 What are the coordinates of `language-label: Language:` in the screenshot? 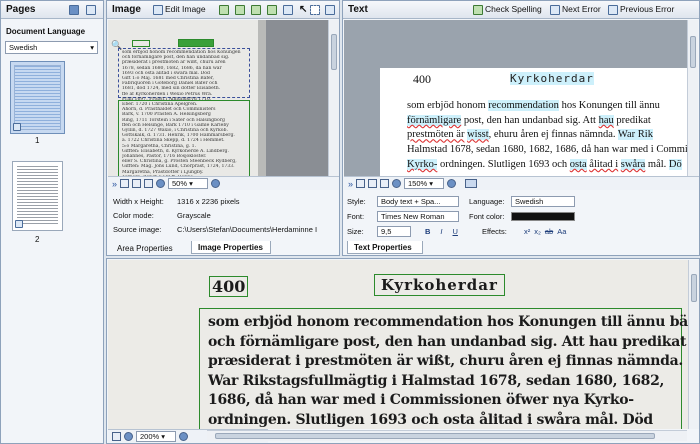 It's located at (487, 201).